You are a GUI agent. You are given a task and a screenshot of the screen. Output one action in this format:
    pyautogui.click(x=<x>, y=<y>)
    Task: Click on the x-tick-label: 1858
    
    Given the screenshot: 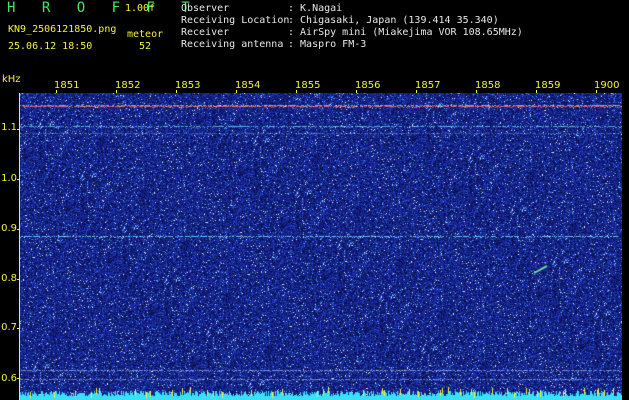 What is the action you would take?
    pyautogui.click(x=488, y=85)
    